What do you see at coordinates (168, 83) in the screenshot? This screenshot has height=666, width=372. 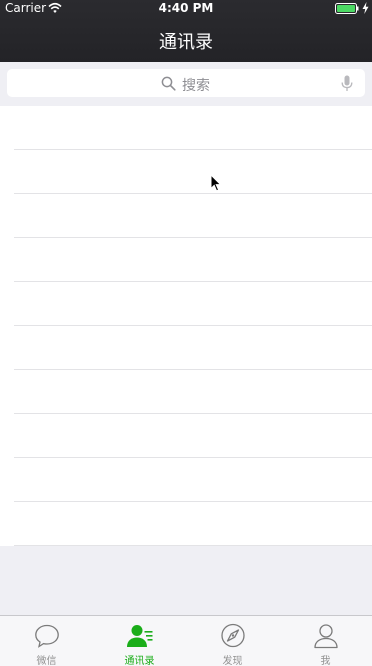 I see `search-icon` at bounding box center [168, 83].